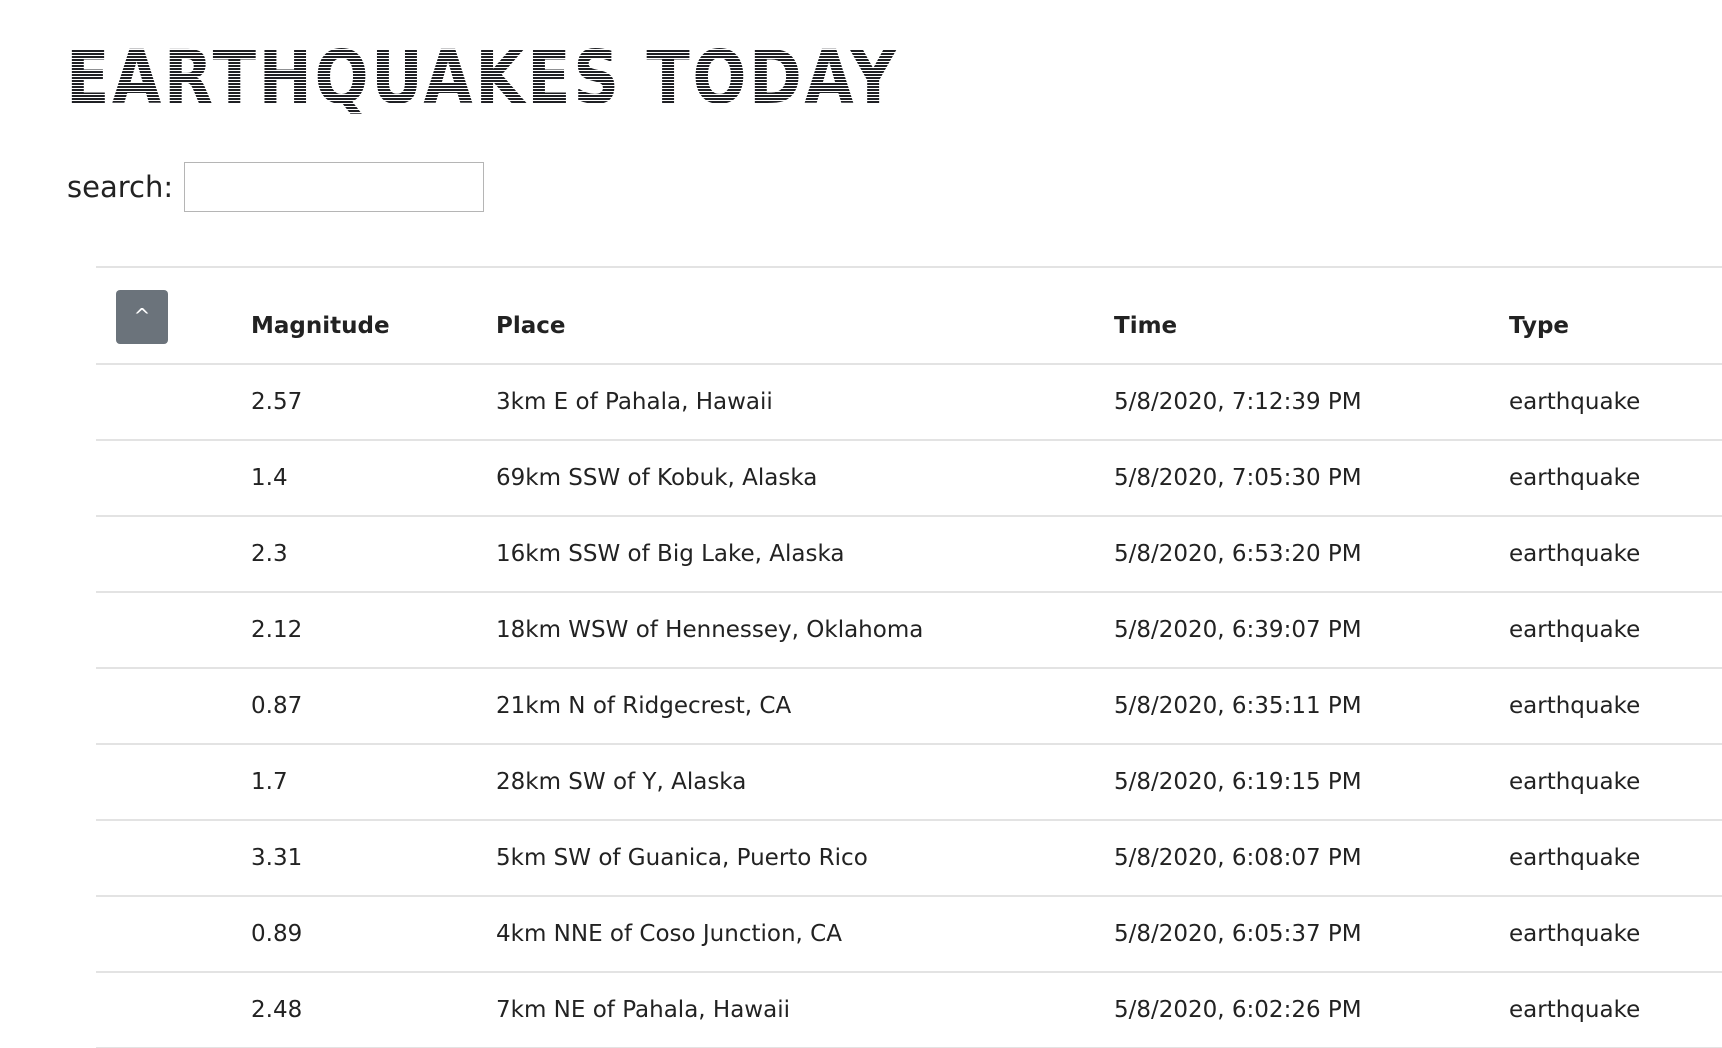 The image size is (1722, 1048). Describe the element at coordinates (277, 402) in the screenshot. I see `magnitude-cell: 2.57` at that location.